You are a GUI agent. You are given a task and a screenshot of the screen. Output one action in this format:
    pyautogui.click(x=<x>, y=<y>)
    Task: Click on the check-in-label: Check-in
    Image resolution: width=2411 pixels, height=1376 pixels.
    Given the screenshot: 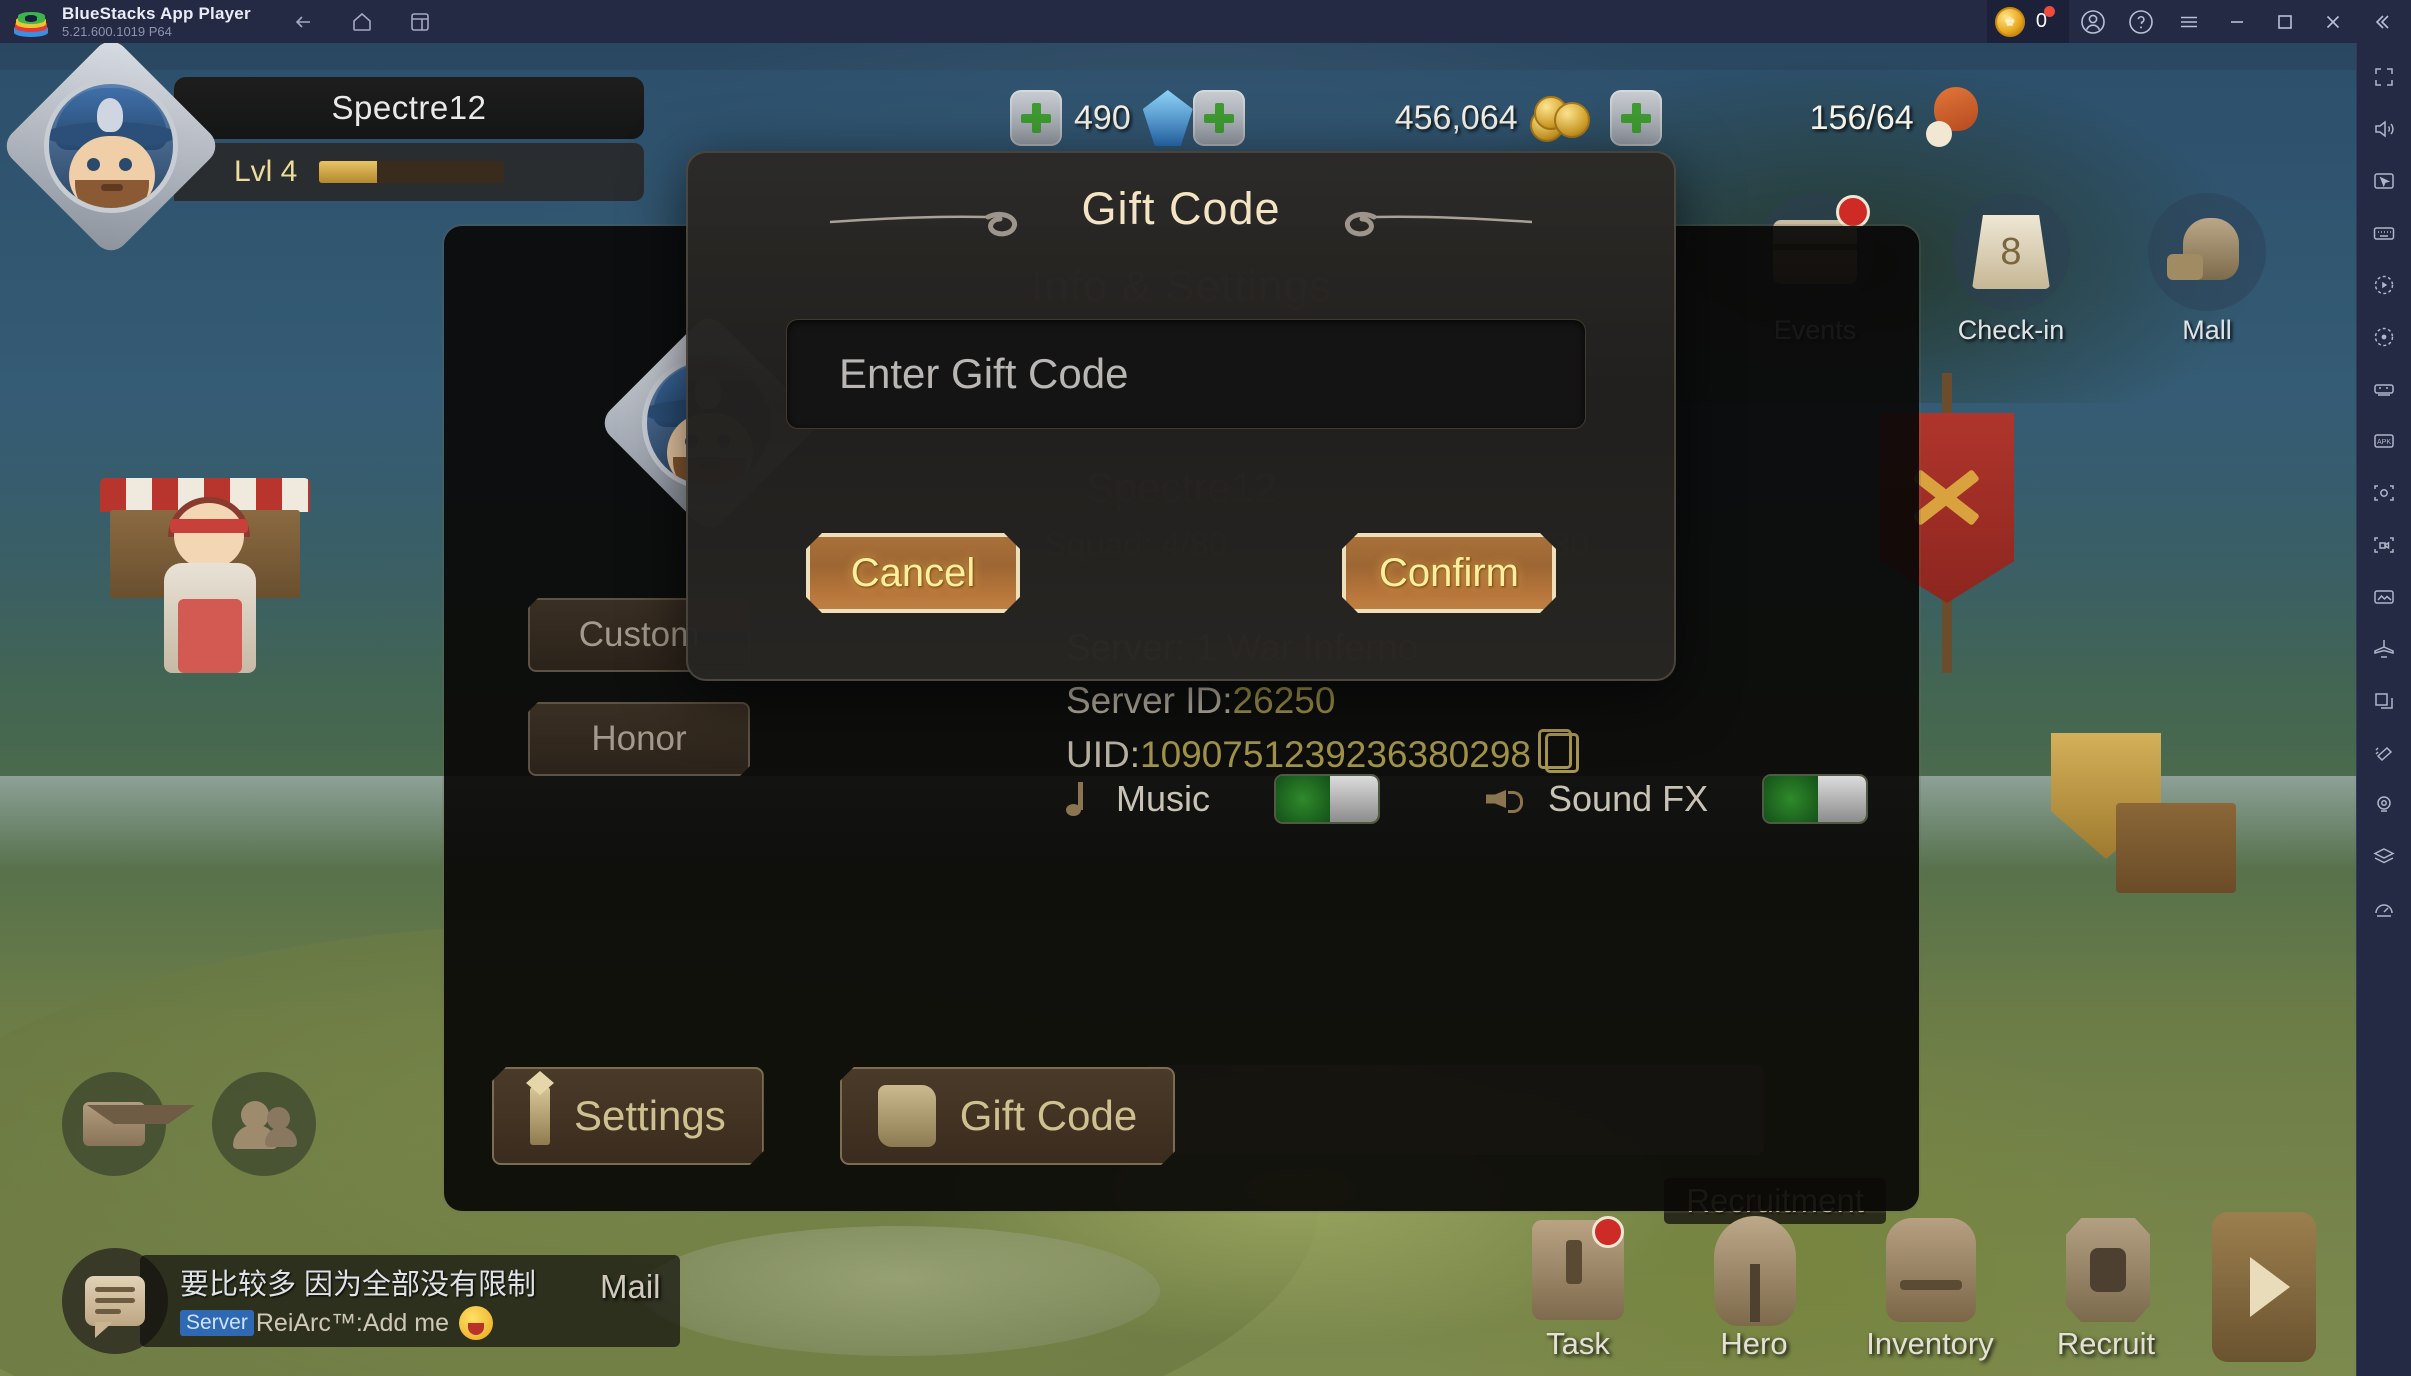 What is the action you would take?
    pyautogui.click(x=2011, y=330)
    